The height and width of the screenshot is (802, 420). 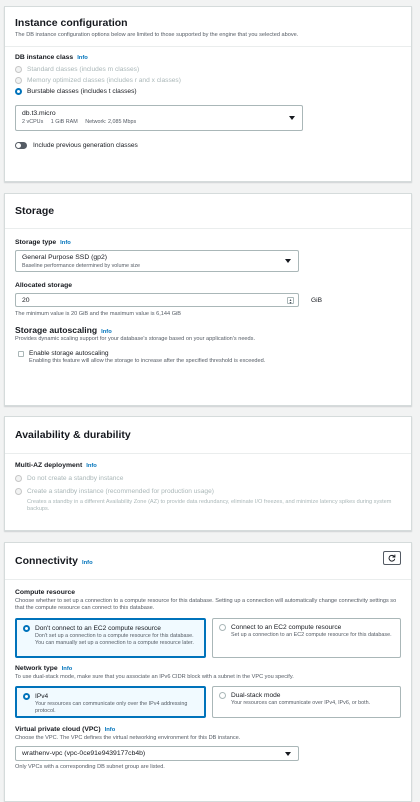 What do you see at coordinates (65, 257) in the screenshot?
I see `select-value: General Purpose SSD (gp2)` at bounding box center [65, 257].